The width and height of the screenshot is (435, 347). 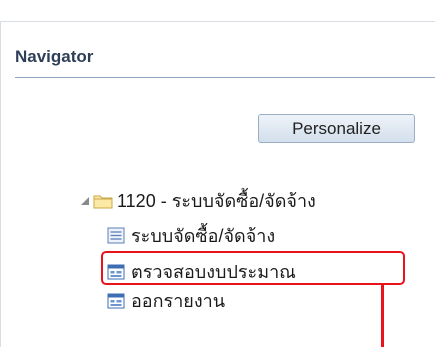 I want to click on tree-item-budget-check: ตรวจสอบงบประมาณ, so click(x=201, y=271).